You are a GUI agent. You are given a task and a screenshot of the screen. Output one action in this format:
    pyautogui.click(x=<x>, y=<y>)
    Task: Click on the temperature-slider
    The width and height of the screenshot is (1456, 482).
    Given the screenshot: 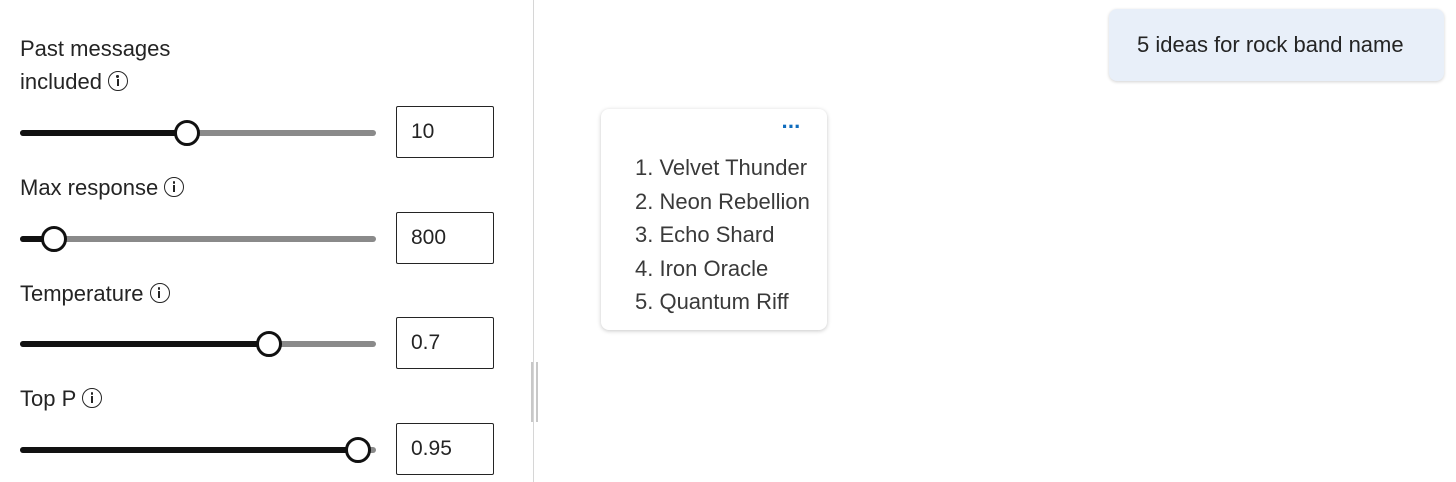 What is the action you would take?
    pyautogui.click(x=198, y=344)
    